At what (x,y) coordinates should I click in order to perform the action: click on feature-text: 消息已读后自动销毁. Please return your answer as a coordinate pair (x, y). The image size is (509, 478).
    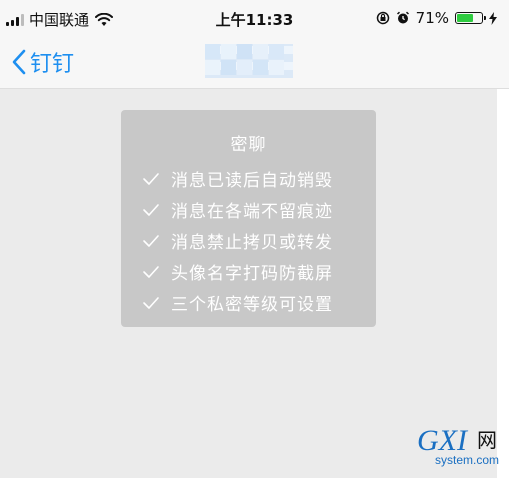
    Looking at the image, I should click on (252, 181).